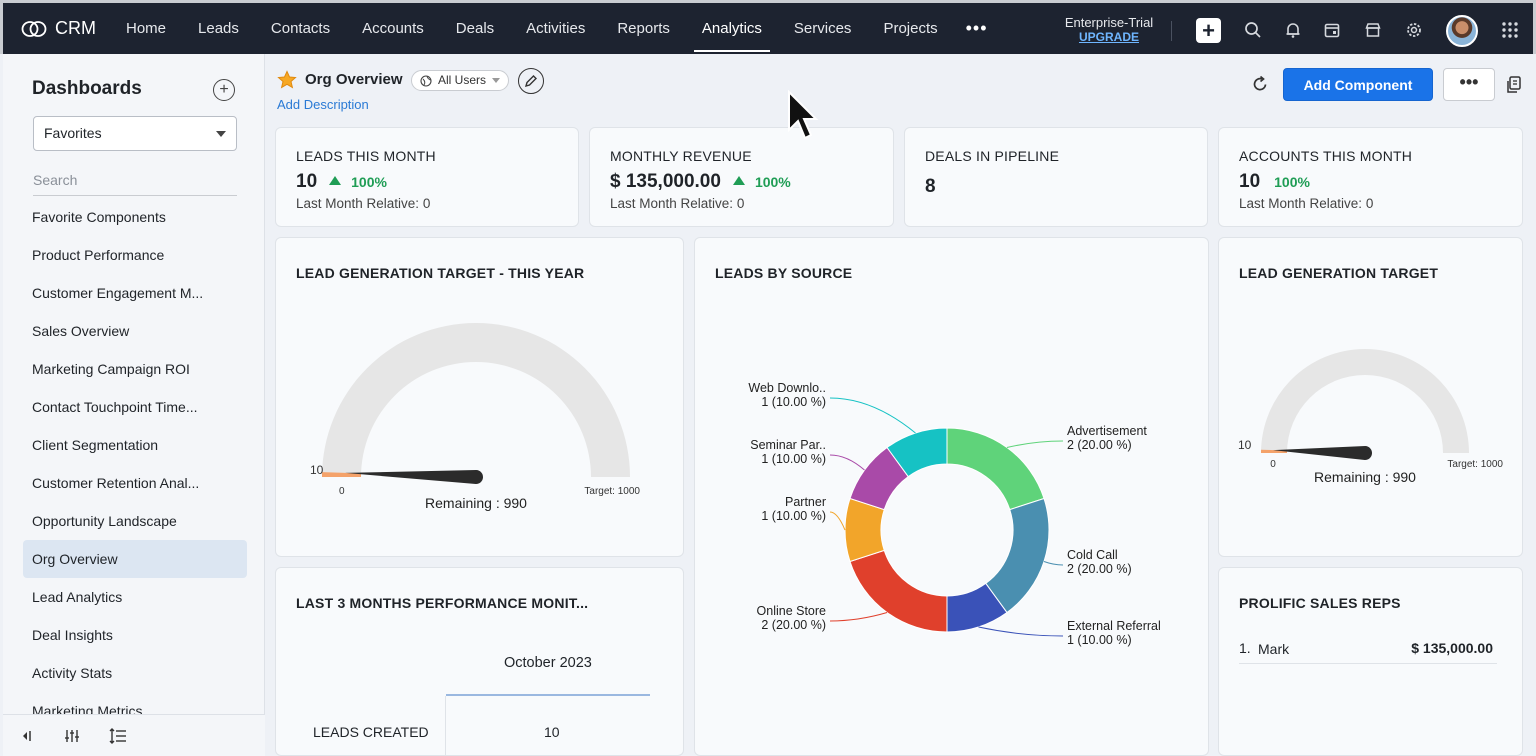 The image size is (1536, 756). What do you see at coordinates (910, 29) in the screenshot?
I see `nav-projects: Projects` at bounding box center [910, 29].